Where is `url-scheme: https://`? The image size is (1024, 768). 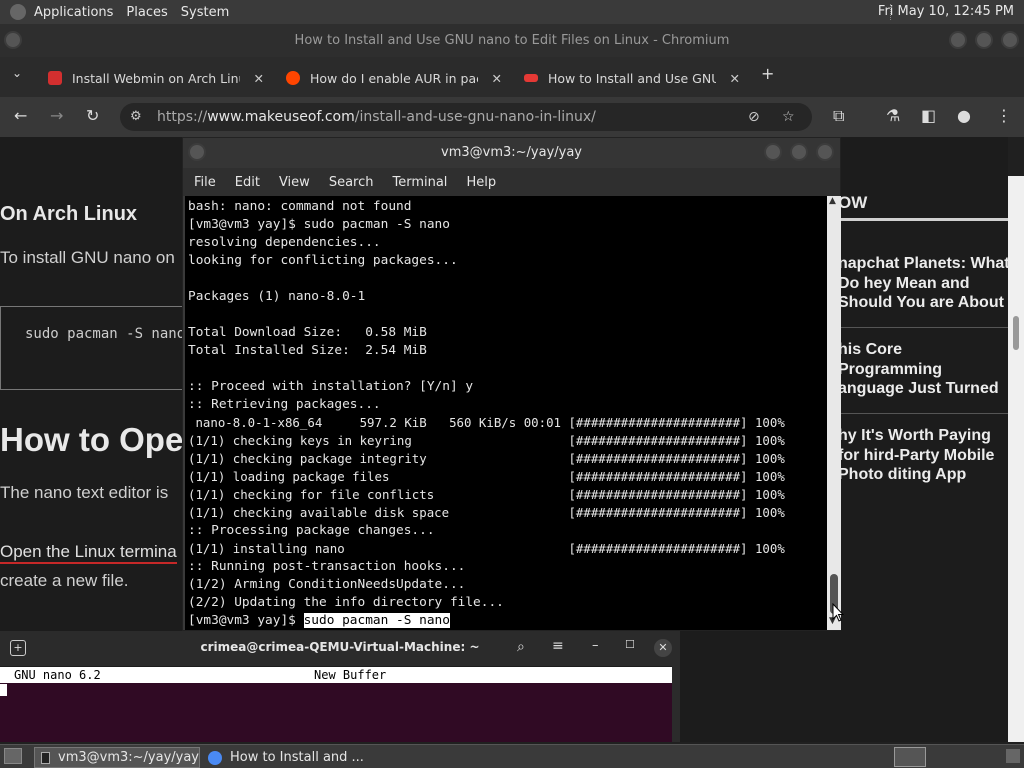 url-scheme: https:// is located at coordinates (182, 117).